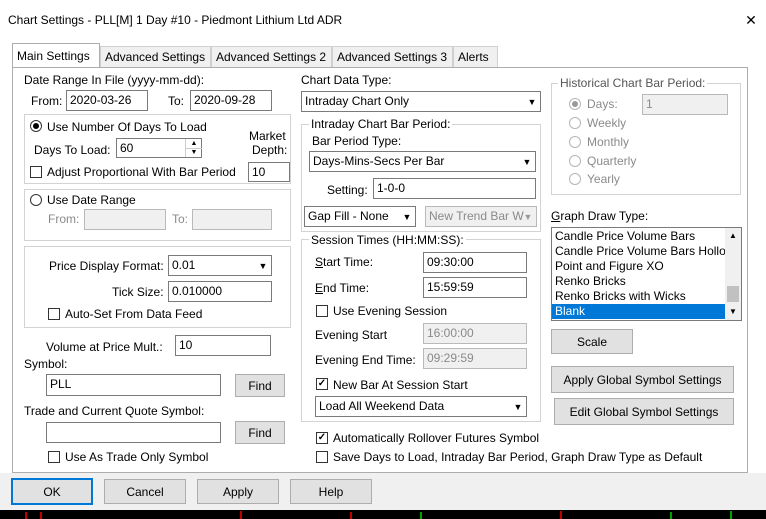 The height and width of the screenshot is (519, 766). Describe the element at coordinates (346, 288) in the screenshot. I see `end-time-label-rest: nd Time:` at that location.